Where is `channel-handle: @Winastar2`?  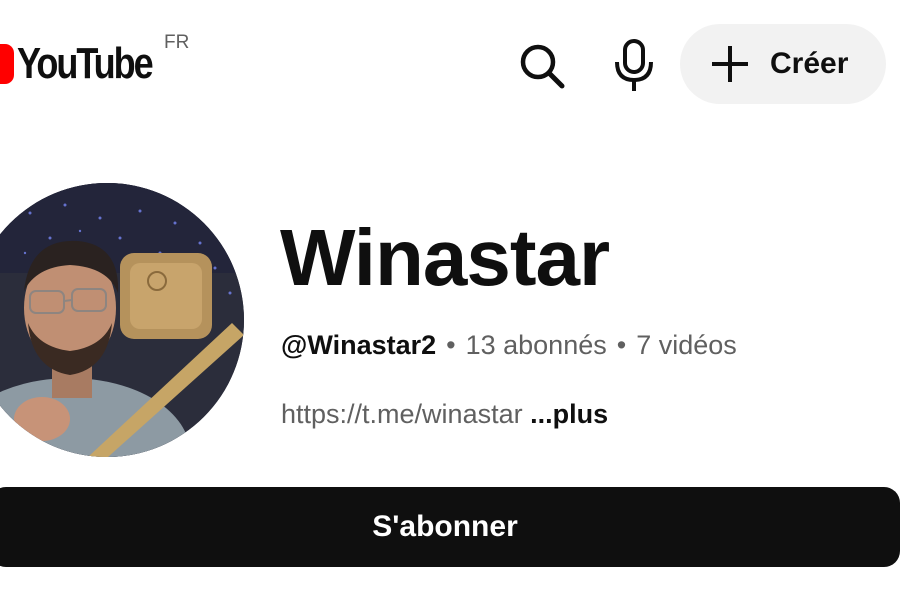
channel-handle: @Winastar2 is located at coordinates (358, 345).